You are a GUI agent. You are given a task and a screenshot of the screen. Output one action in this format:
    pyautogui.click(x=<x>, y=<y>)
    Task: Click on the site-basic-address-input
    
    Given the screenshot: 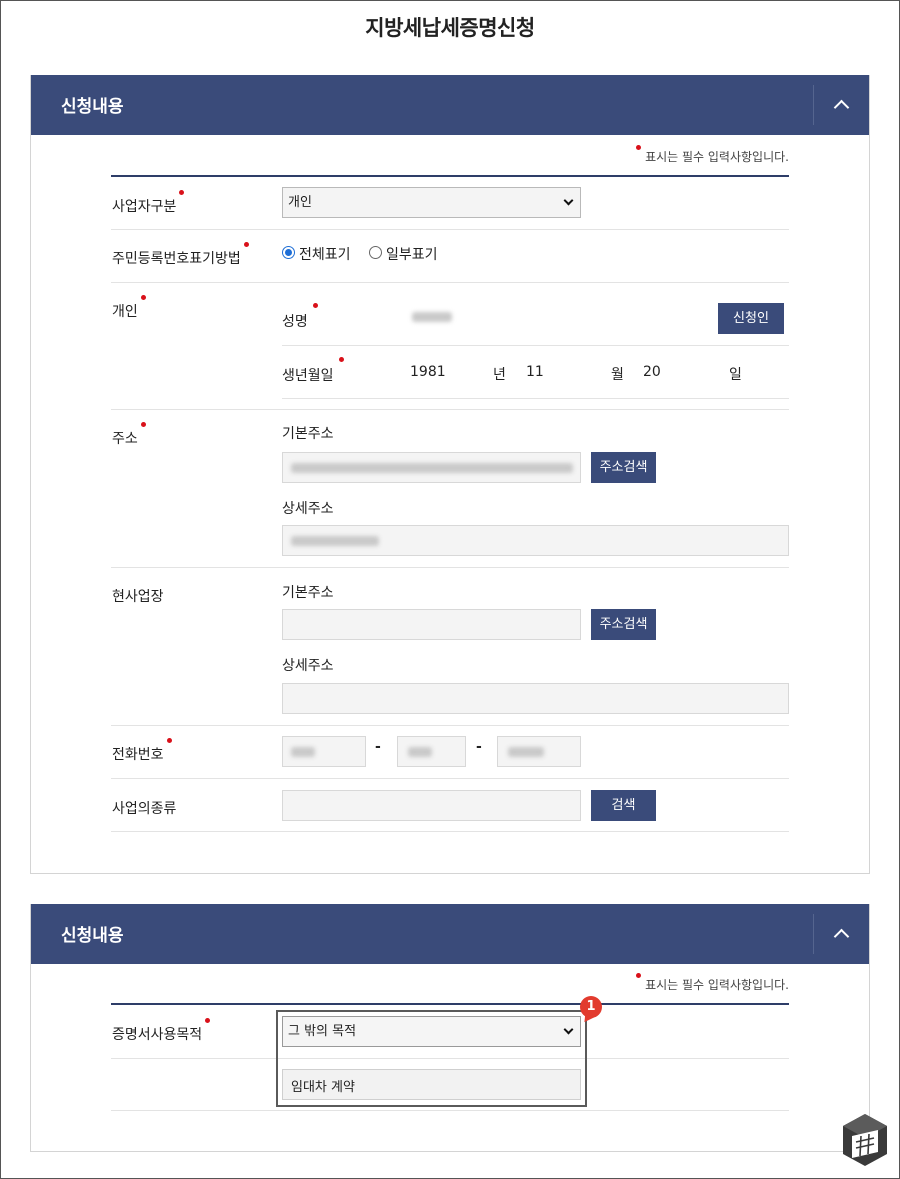 What is the action you would take?
    pyautogui.click(x=431, y=624)
    